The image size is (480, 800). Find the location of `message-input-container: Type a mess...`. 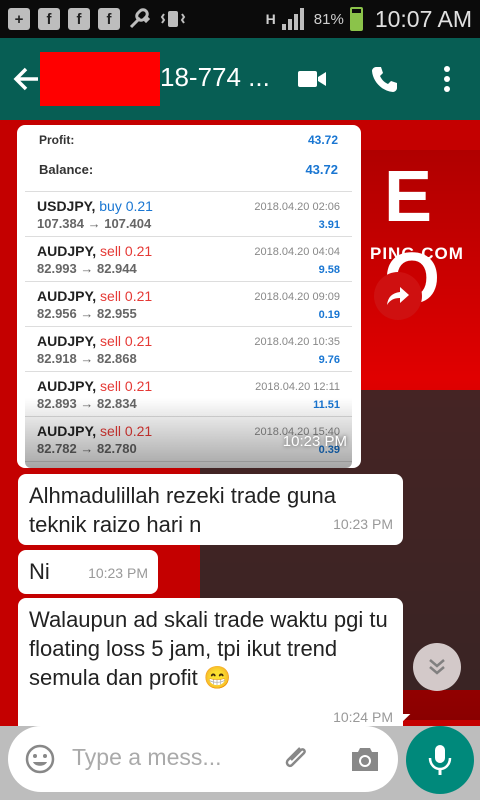

message-input-container: Type a mess... is located at coordinates (203, 759).